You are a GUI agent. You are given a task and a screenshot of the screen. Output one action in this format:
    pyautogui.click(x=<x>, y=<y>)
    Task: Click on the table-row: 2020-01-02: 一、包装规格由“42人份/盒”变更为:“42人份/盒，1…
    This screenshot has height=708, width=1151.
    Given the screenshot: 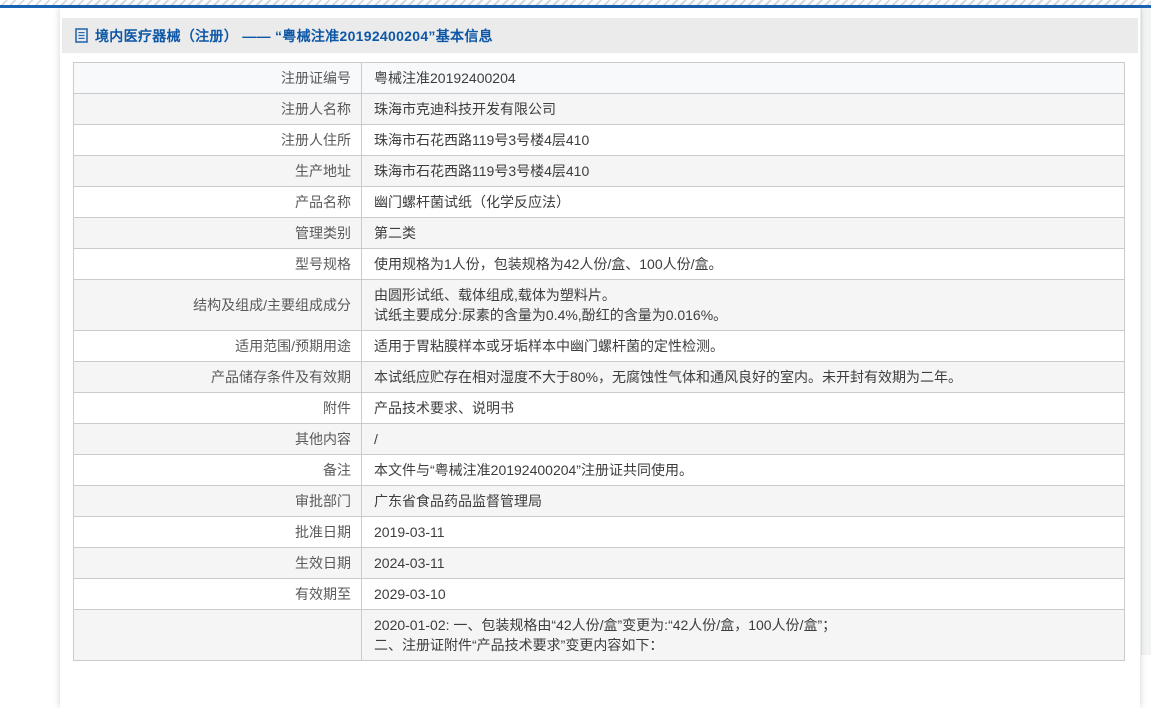 What is the action you would take?
    pyautogui.click(x=599, y=635)
    